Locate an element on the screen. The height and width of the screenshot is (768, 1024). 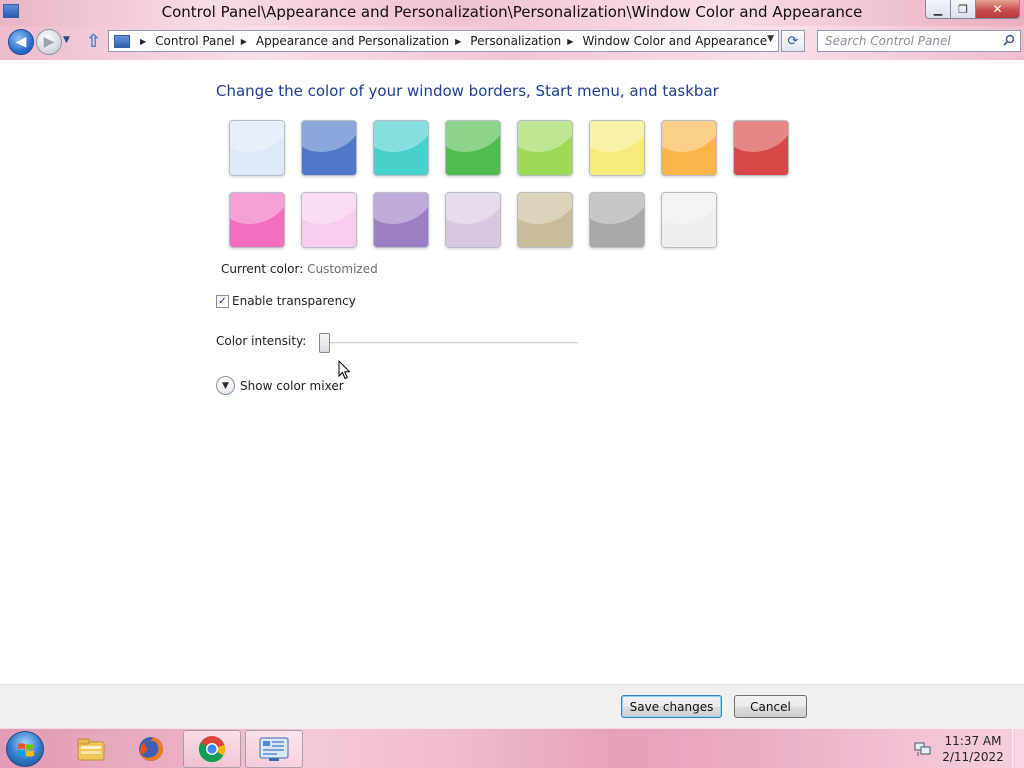
chevron-down-icon: ▼ is located at coordinates (225, 385).